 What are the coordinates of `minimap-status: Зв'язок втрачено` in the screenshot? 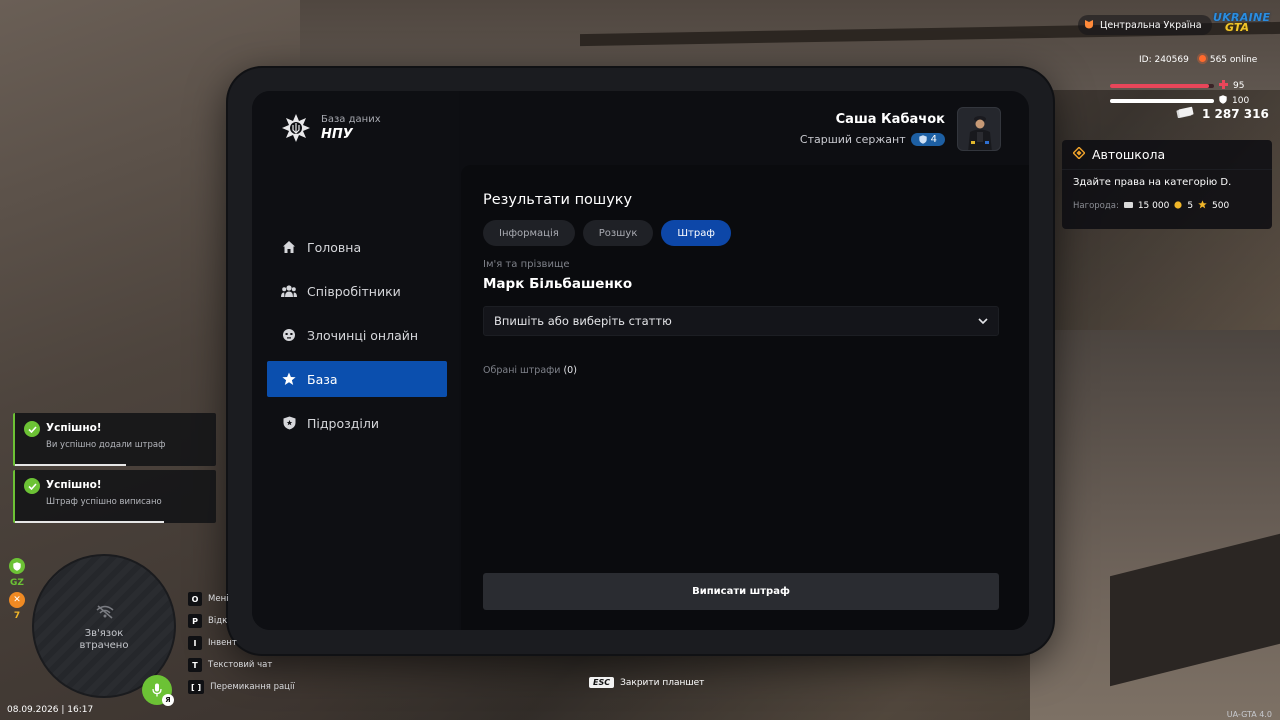 It's located at (104, 640).